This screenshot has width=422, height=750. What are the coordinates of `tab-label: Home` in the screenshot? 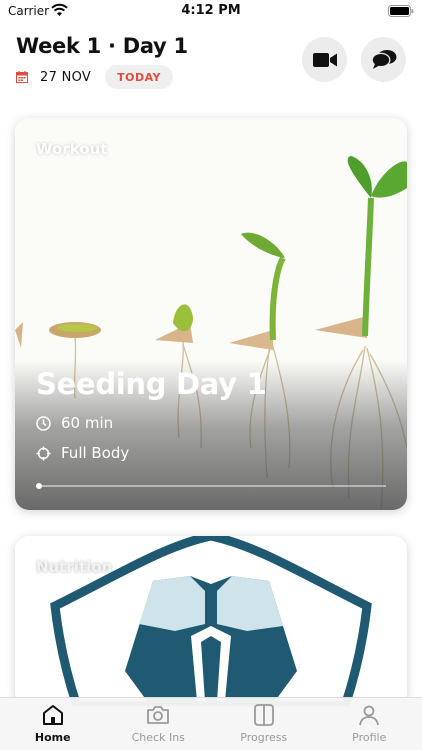 It's located at (52, 737).